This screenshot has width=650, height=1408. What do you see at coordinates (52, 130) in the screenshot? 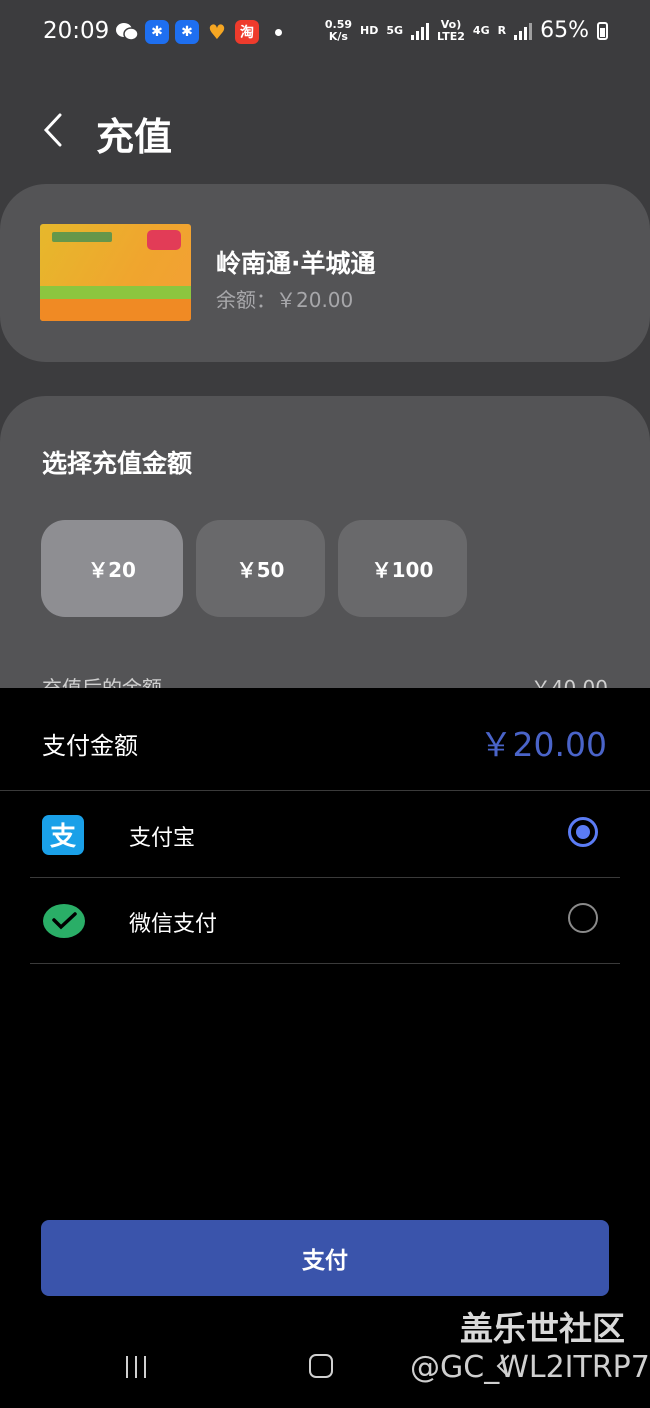
I see `chevron-left-icon` at bounding box center [52, 130].